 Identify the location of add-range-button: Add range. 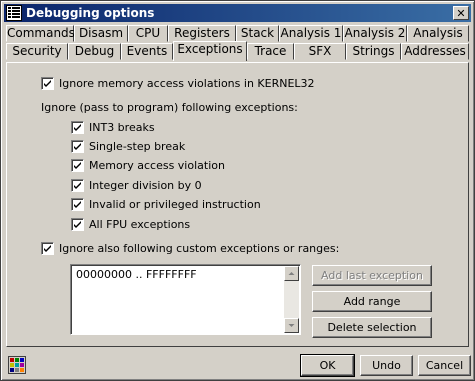
(372, 301).